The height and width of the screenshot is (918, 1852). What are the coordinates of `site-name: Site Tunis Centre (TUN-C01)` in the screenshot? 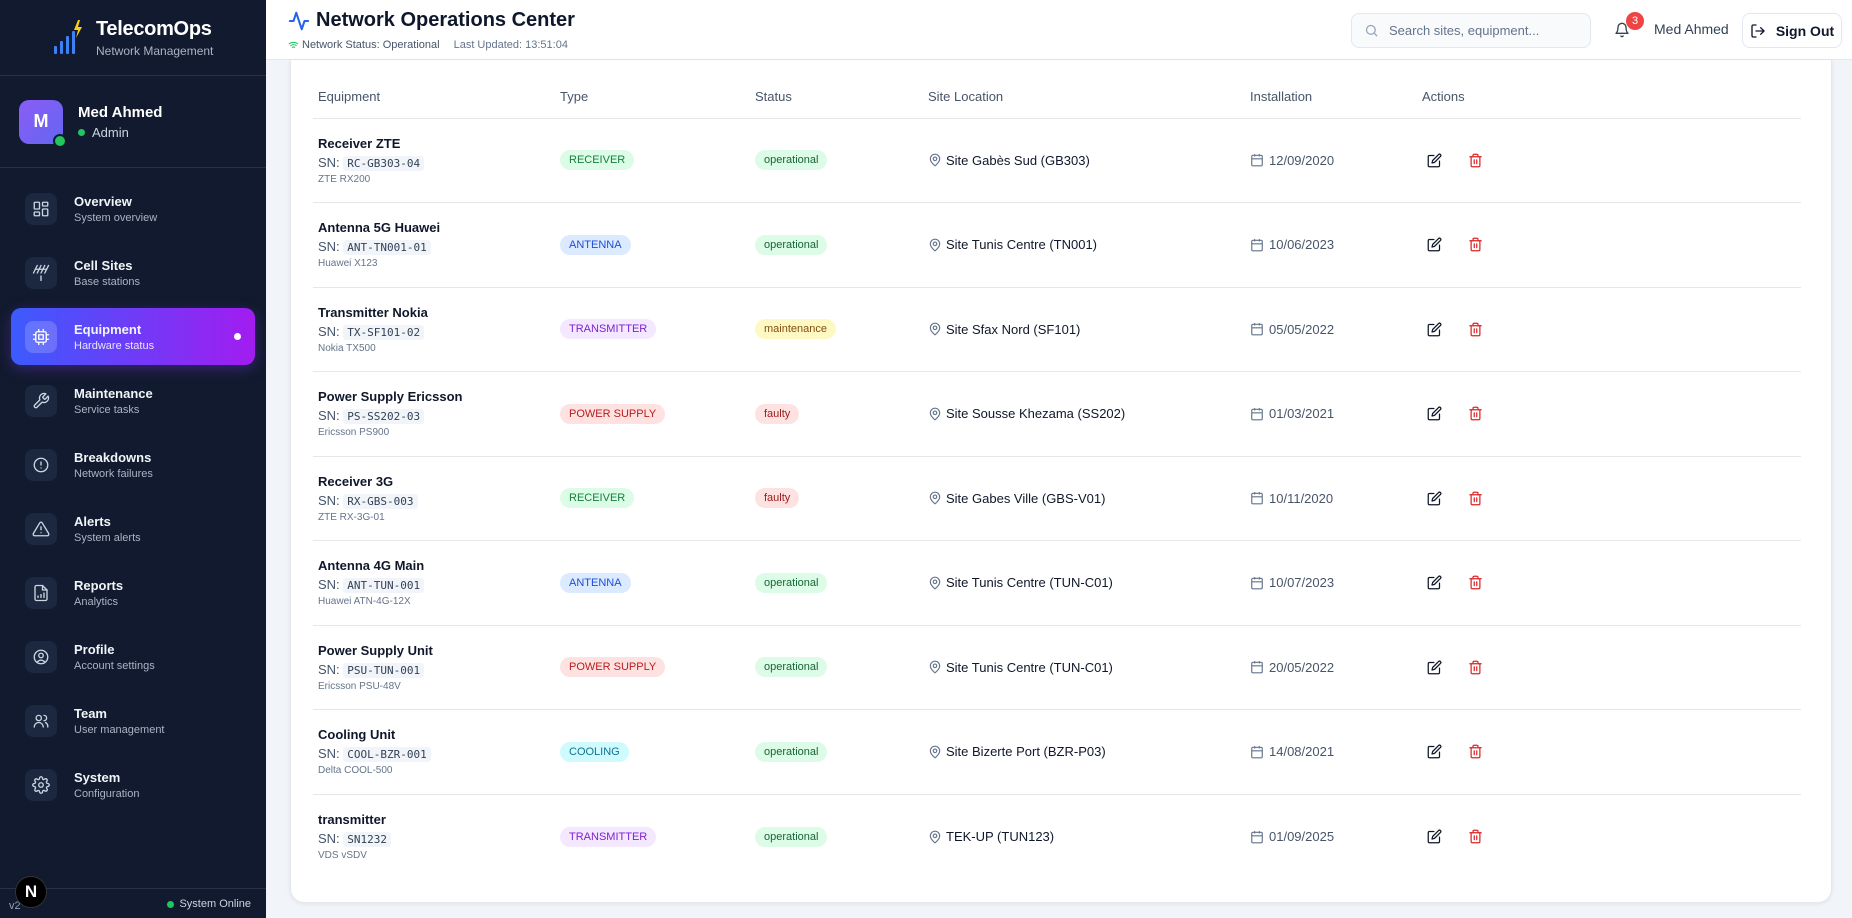 It's located at (1029, 583).